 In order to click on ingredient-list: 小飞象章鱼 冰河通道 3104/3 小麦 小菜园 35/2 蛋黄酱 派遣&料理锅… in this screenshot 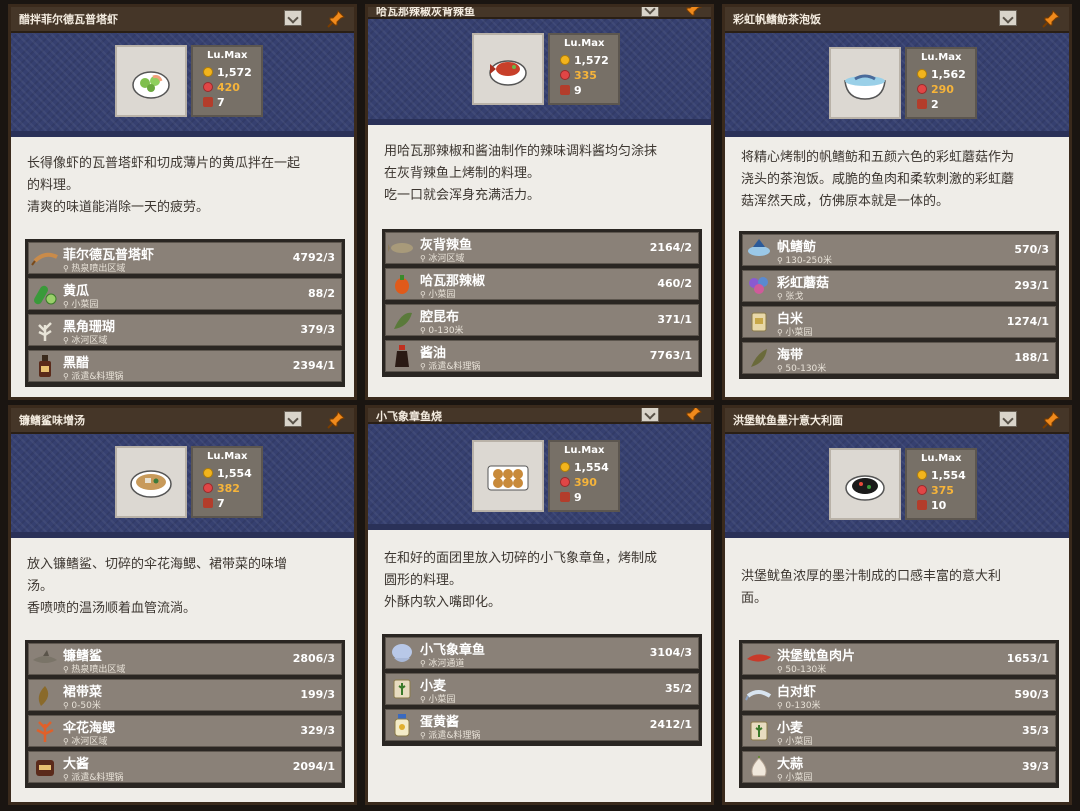, I will do `click(542, 690)`.